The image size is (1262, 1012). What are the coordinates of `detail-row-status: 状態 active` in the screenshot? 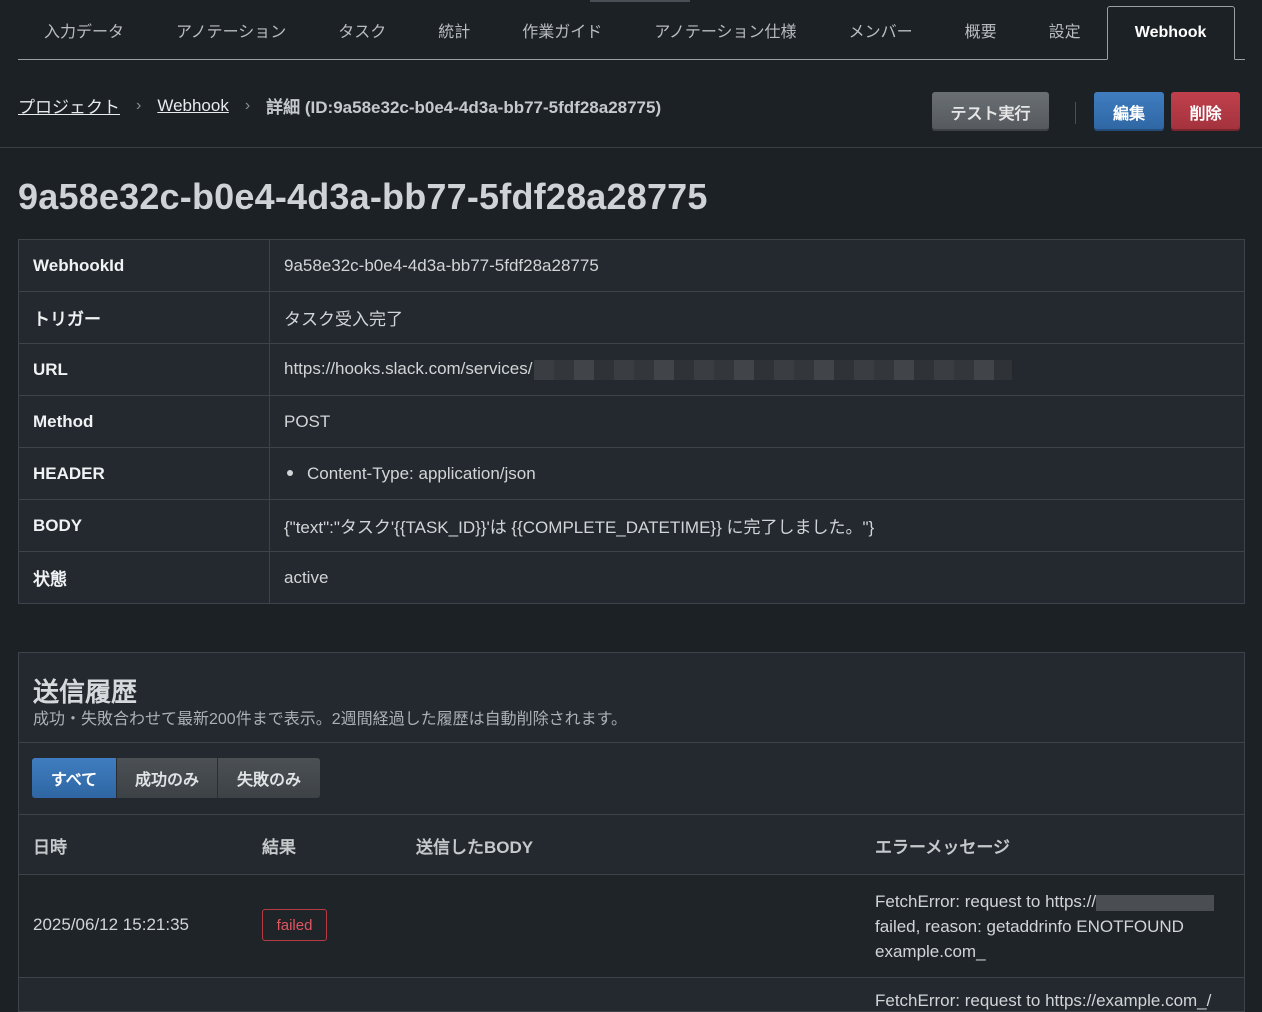 It's located at (631, 577).